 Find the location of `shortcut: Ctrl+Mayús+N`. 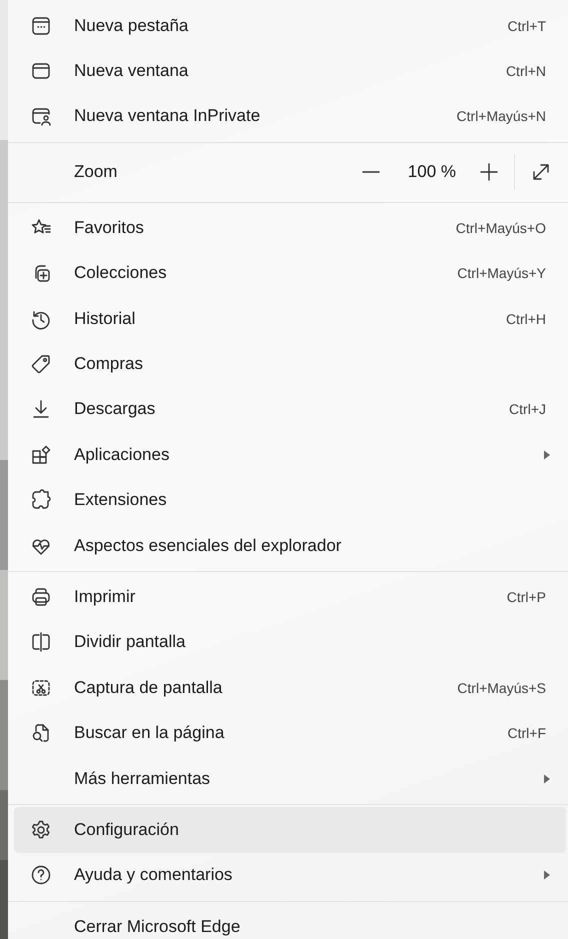

shortcut: Ctrl+Mayús+N is located at coordinates (501, 116).